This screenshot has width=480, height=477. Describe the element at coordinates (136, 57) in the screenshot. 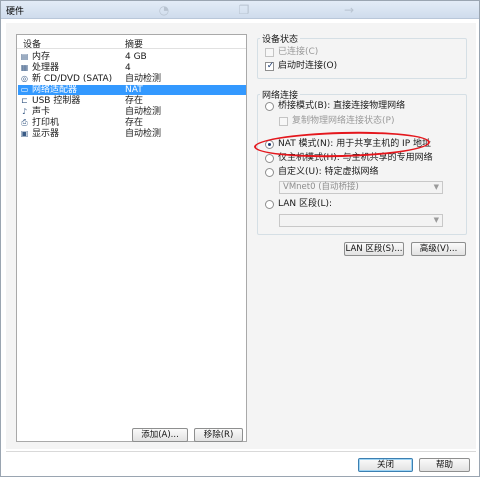

I see `device-summary: 4 GB` at that location.